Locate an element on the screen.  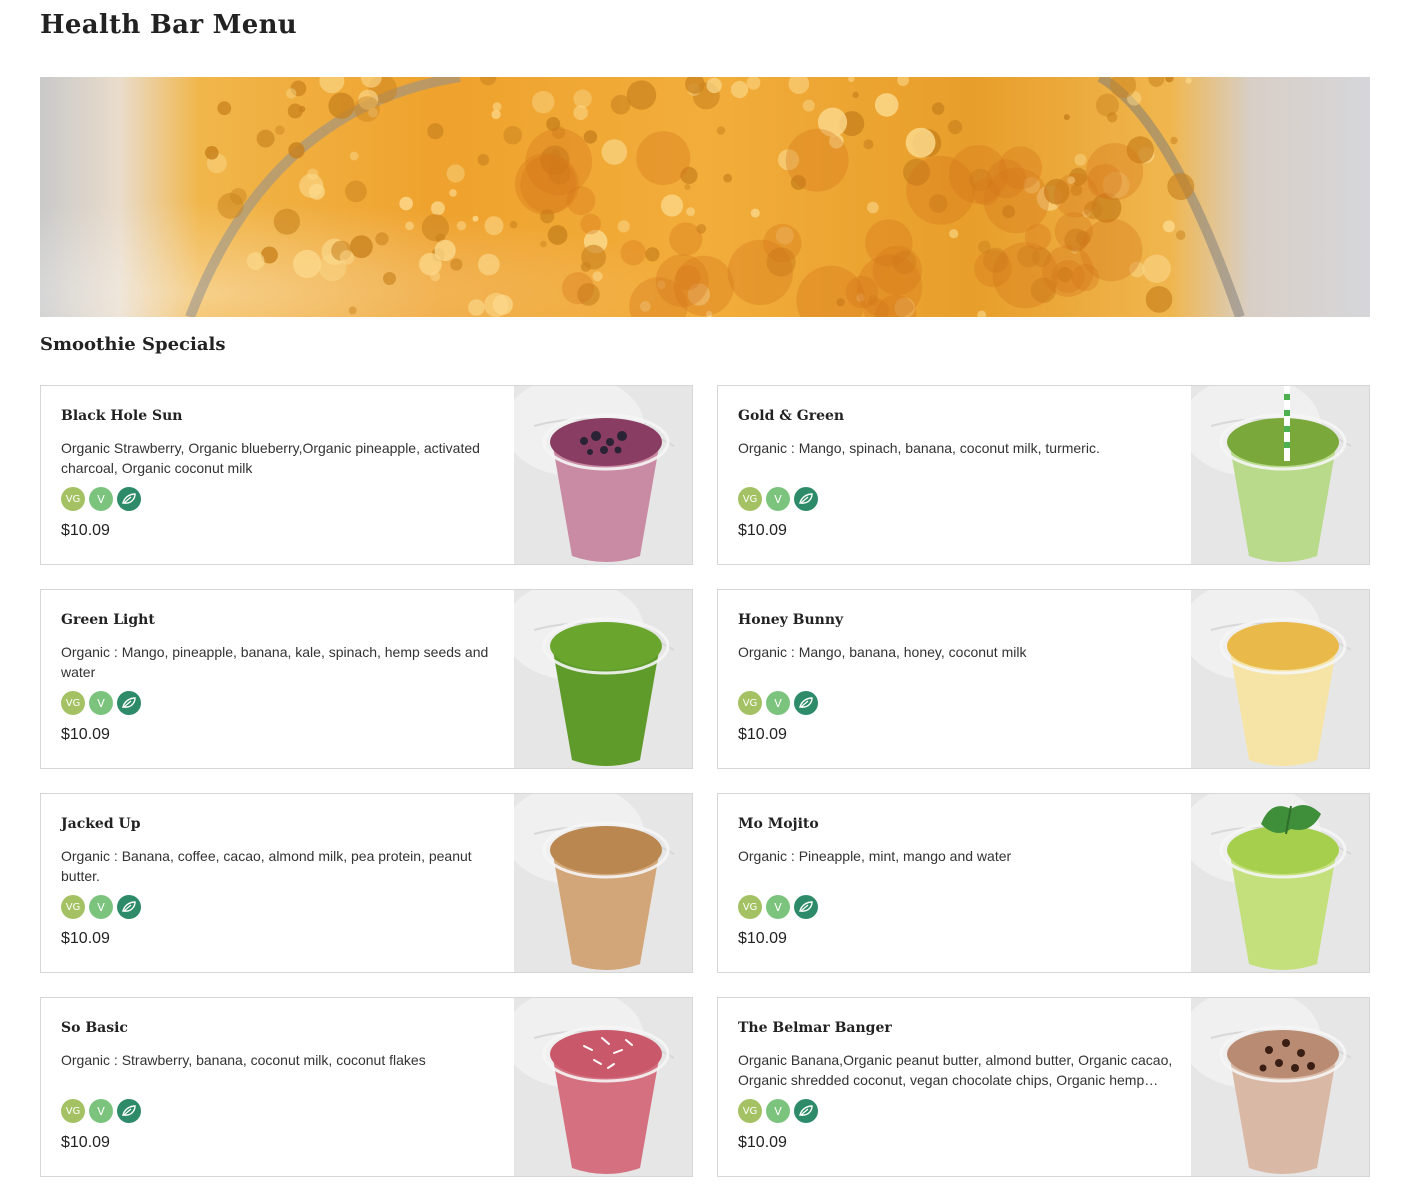
menu-item-name: Gold & Green is located at coordinates (791, 416).